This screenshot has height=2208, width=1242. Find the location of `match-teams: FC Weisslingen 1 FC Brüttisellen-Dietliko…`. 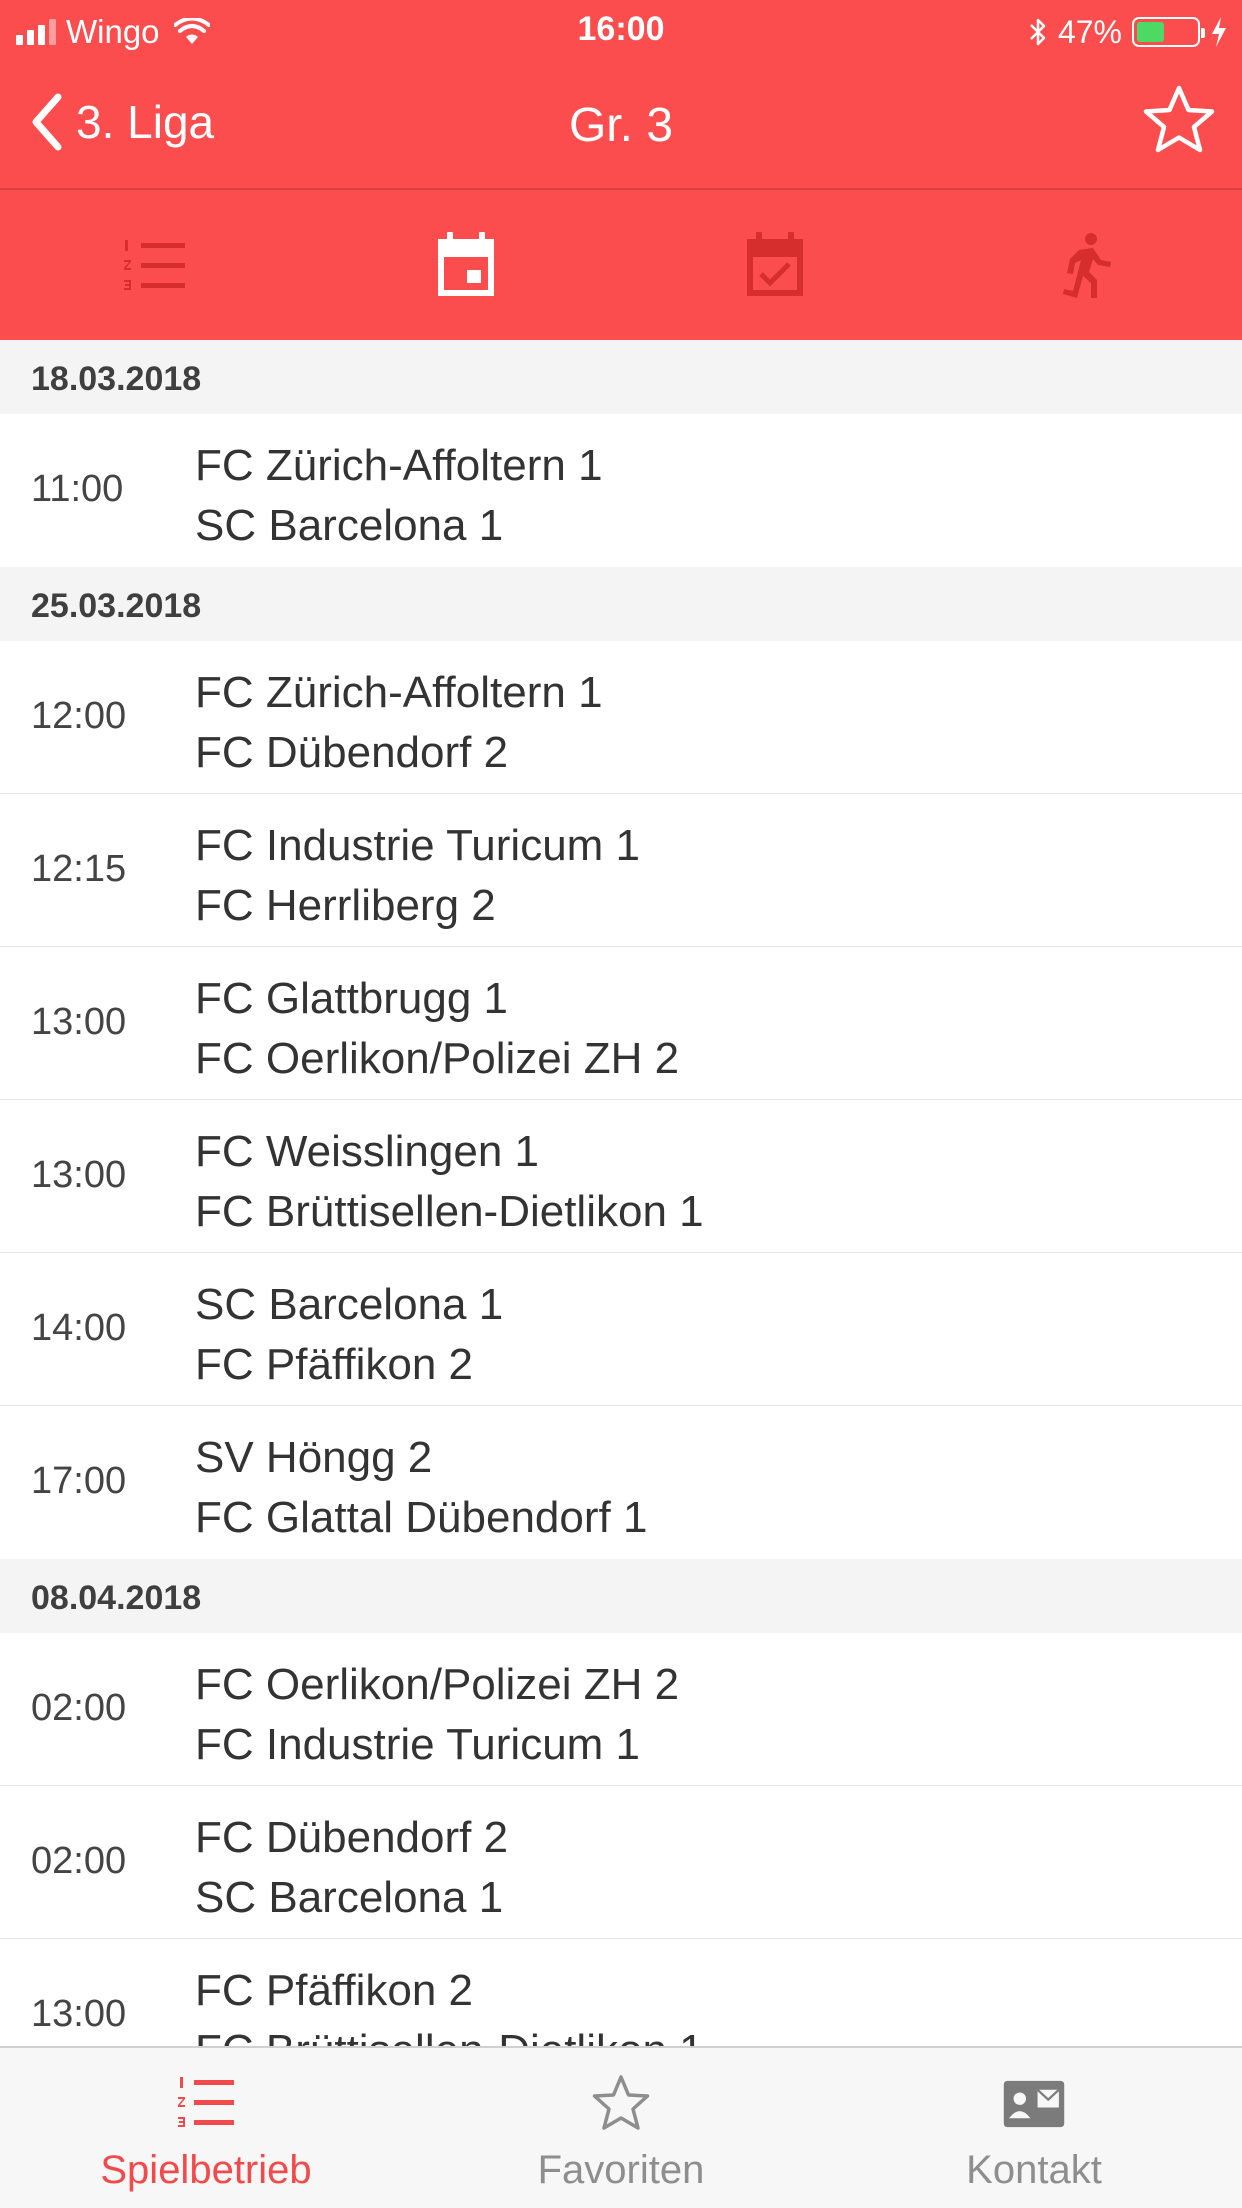

match-teams: FC Weisslingen 1 FC Brüttisellen-Dietliko… is located at coordinates (449, 1182).